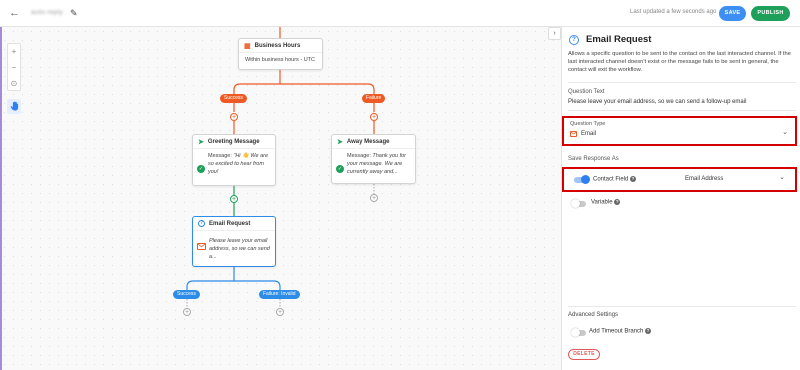  I want to click on save-response-label: Save Response As, so click(593, 159).